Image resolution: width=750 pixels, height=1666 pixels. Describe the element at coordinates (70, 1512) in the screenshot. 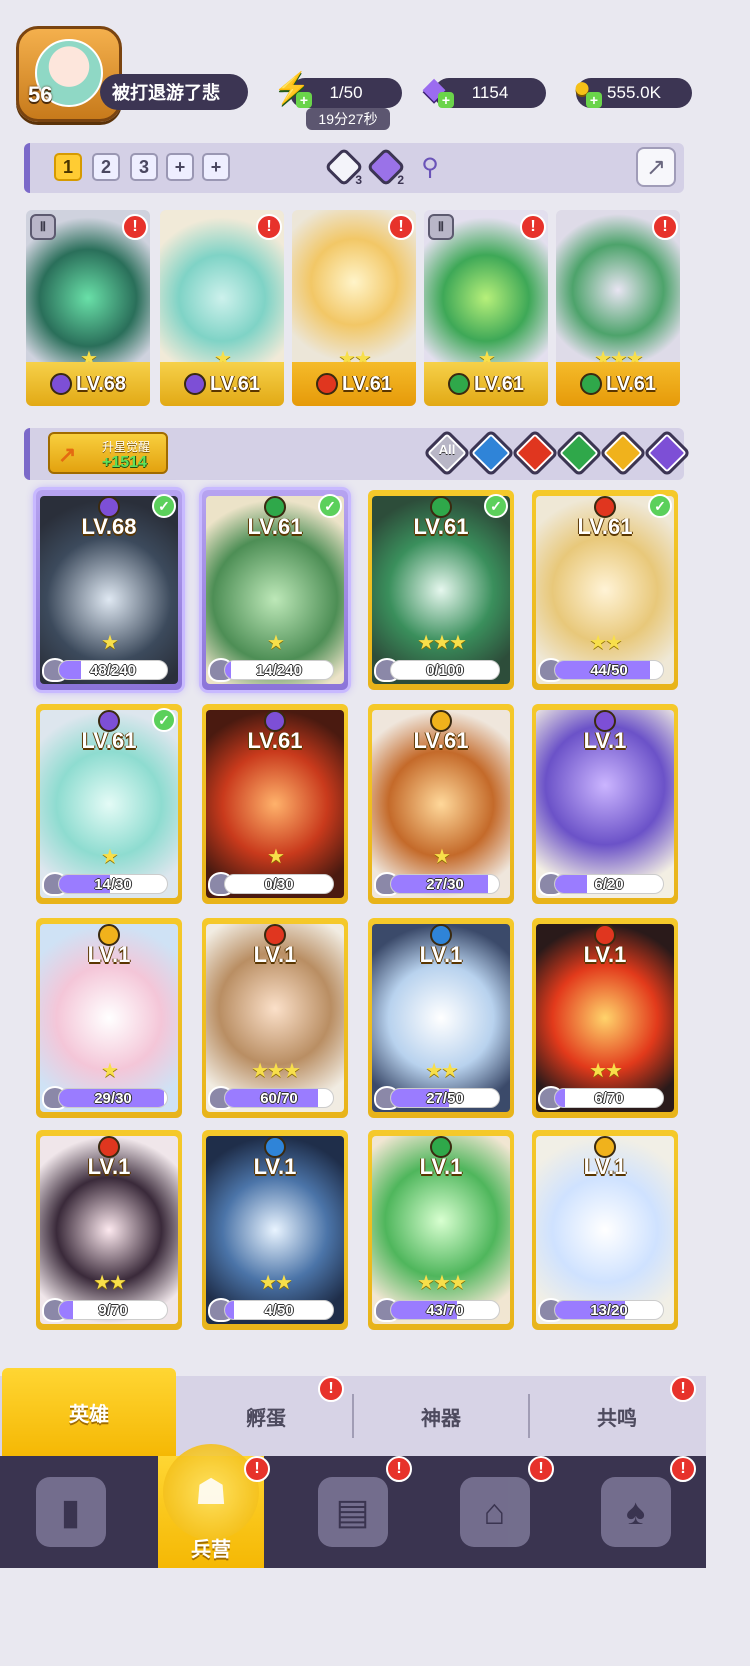

I see `nav-cards: ▮` at that location.